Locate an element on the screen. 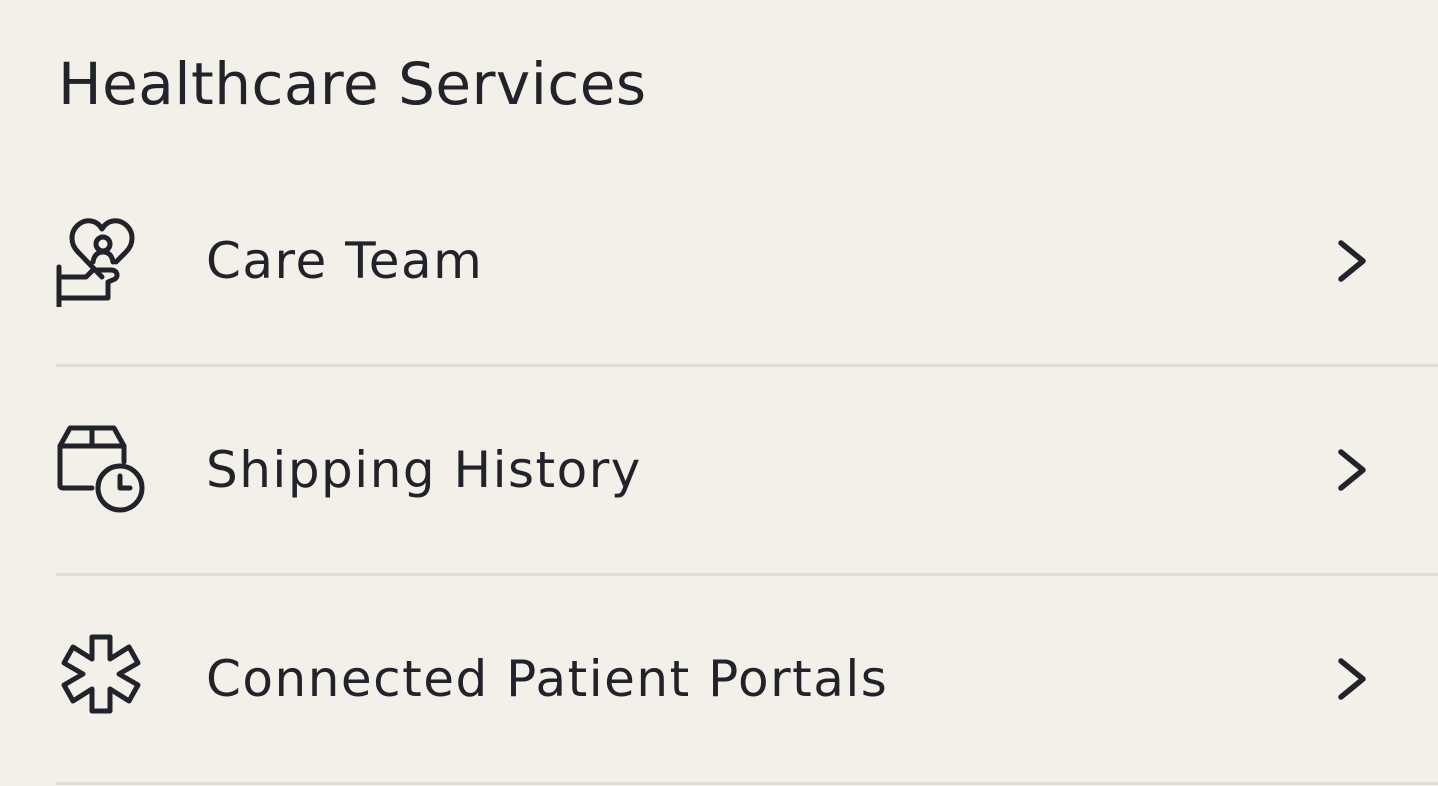  heart-hand-person-icon is located at coordinates (101, 261).